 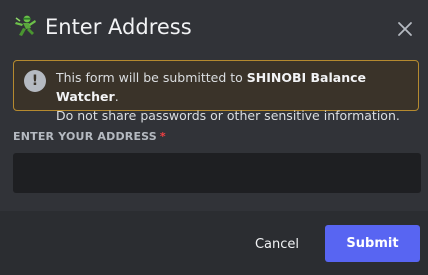 What do you see at coordinates (118, 27) in the screenshot?
I see `modal-title: Enter Address` at bounding box center [118, 27].